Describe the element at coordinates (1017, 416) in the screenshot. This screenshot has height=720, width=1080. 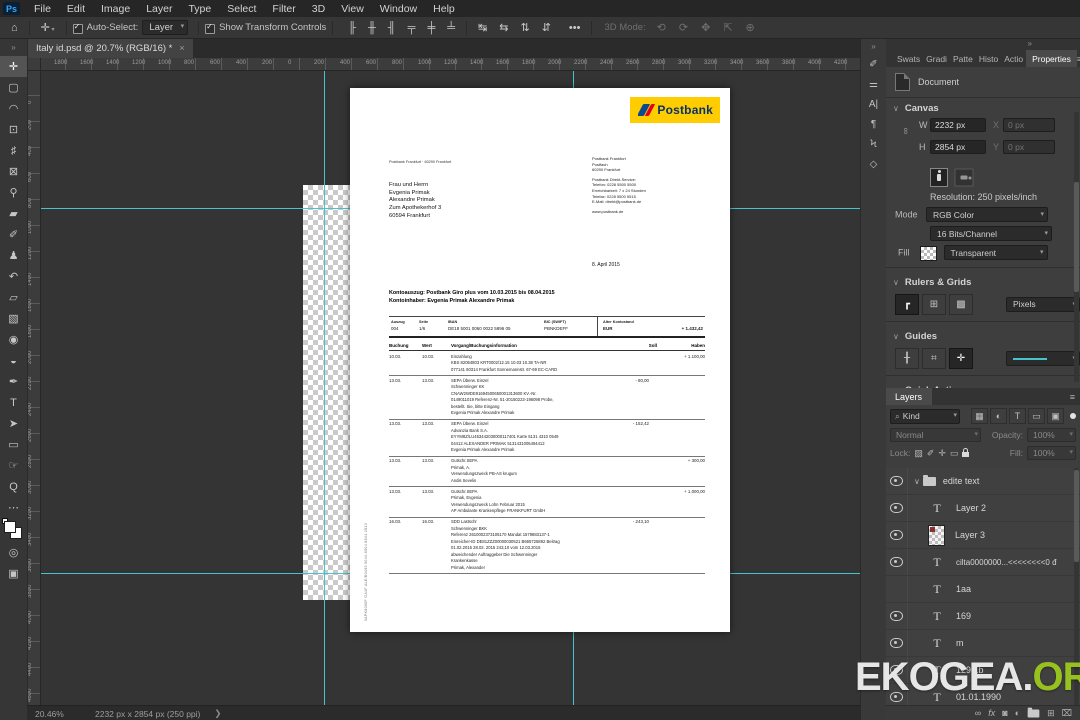
I see `layer-filter-icon: T` at that location.